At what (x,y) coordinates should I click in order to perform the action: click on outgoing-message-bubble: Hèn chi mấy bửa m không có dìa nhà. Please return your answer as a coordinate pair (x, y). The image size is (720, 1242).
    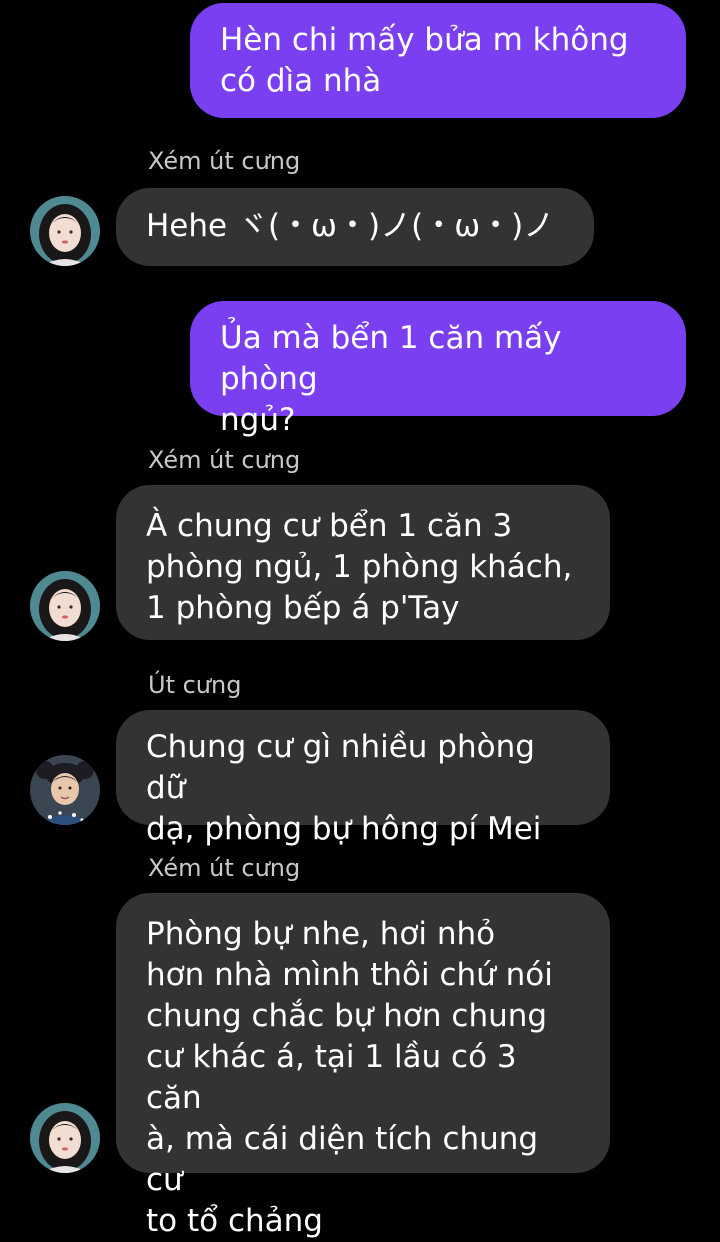
    Looking at the image, I should click on (438, 60).